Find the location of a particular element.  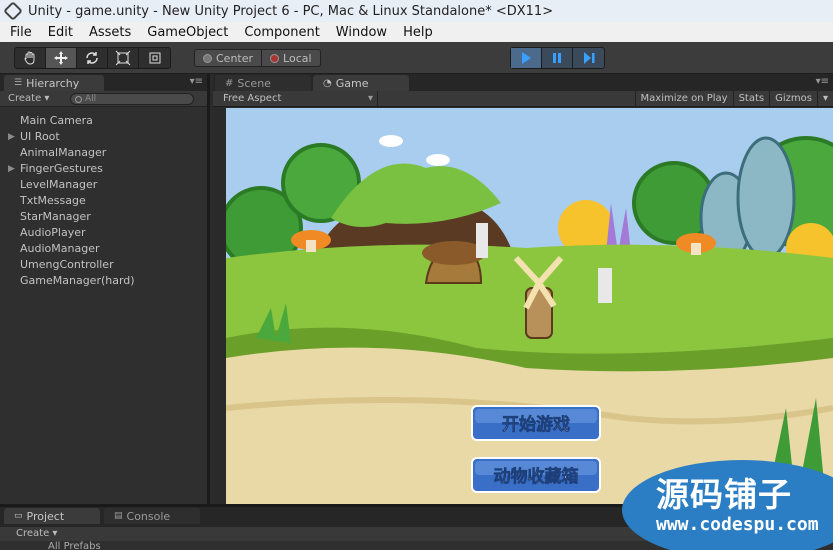

tab-hierarchy: ☰ Hierarchy is located at coordinates (54, 83).